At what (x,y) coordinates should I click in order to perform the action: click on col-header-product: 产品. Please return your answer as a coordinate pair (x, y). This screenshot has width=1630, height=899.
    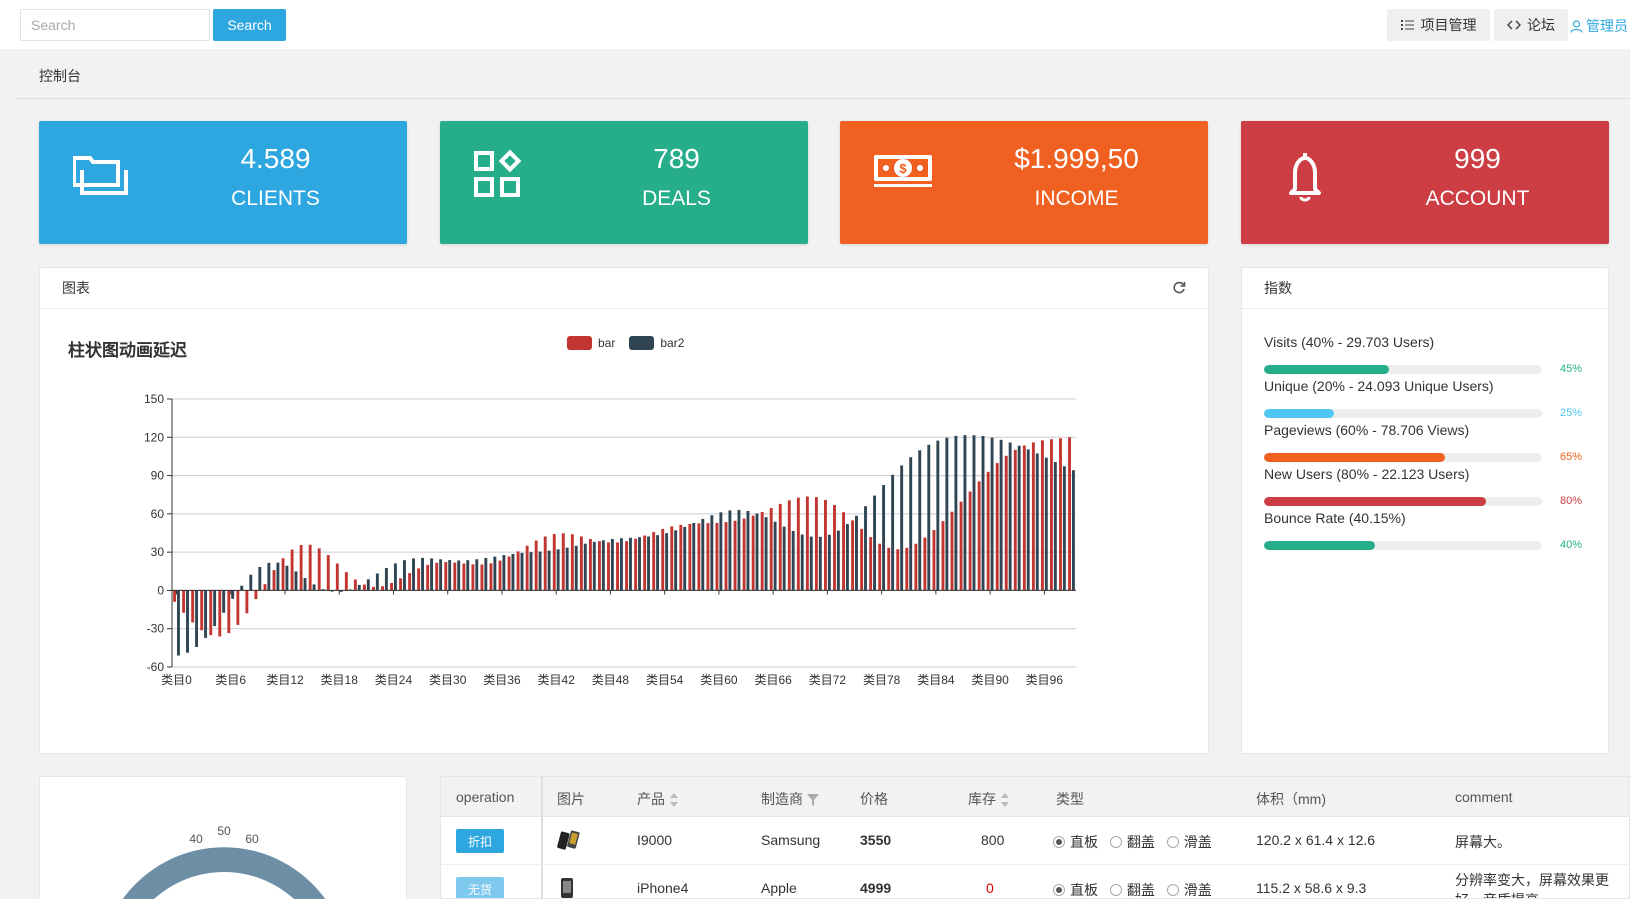
    Looking at the image, I should click on (658, 799).